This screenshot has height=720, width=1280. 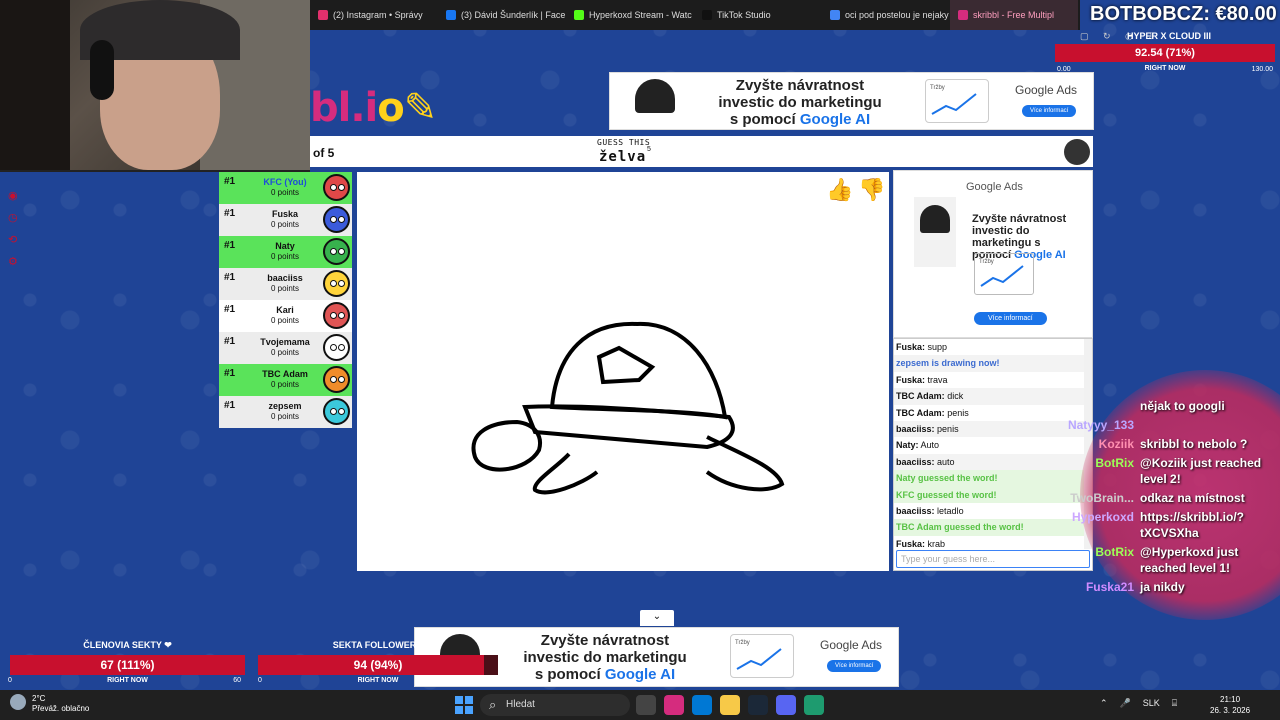 I want to click on player-name: Kari, so click(x=285, y=310).